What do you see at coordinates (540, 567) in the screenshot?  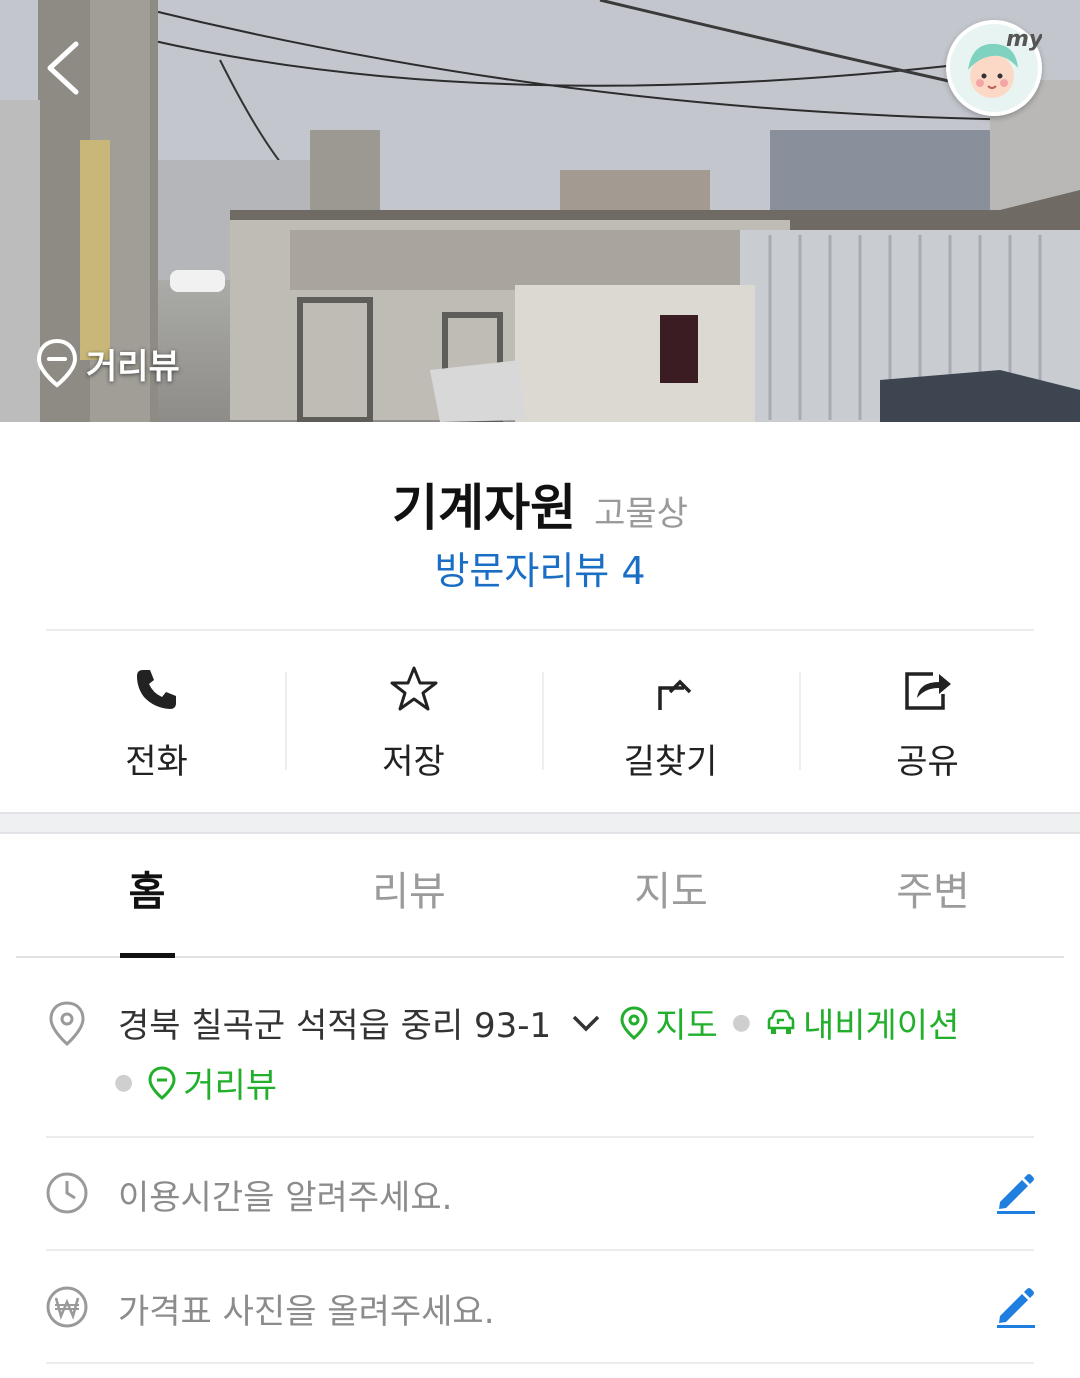 I see `visitor-review-link: 방문자리뷰 4` at bounding box center [540, 567].